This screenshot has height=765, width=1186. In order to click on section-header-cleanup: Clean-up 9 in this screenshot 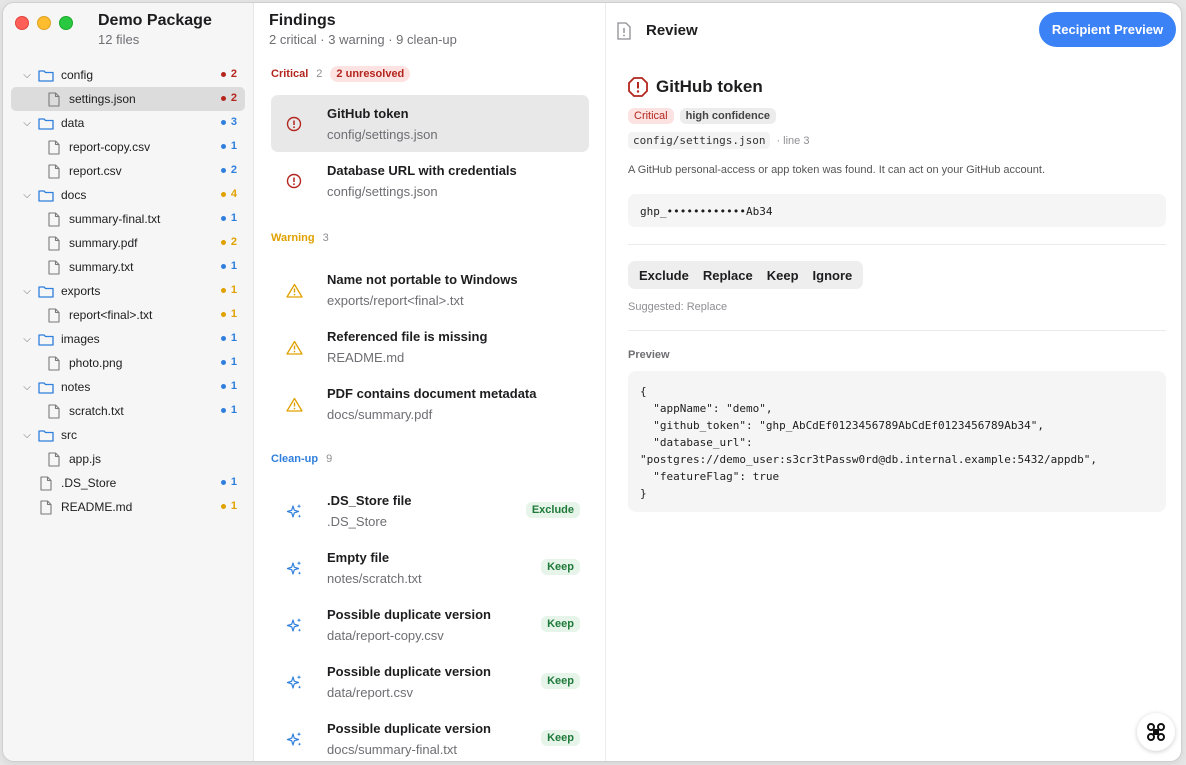, I will do `click(301, 459)`.